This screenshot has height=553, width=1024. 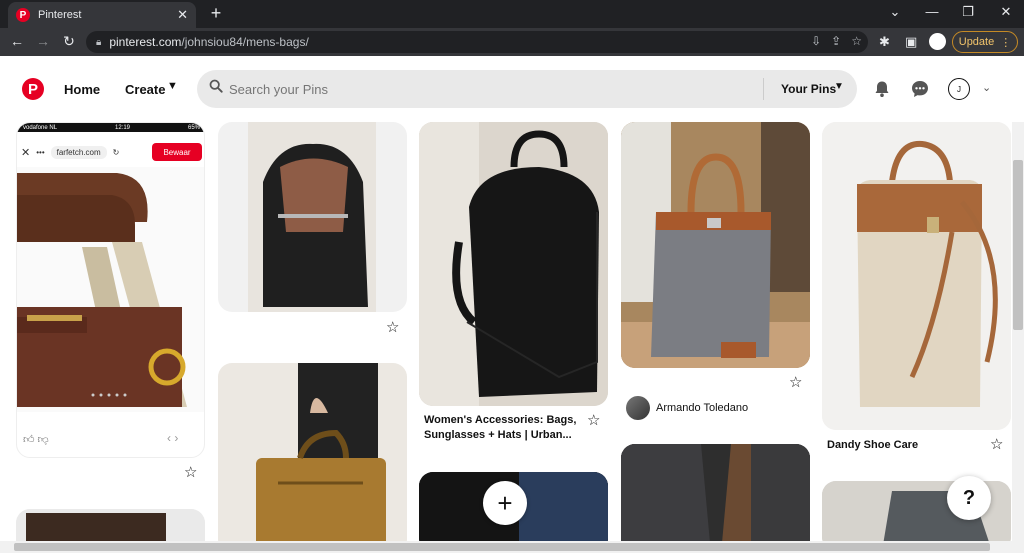 I want to click on notifications-bell-icon, so click(x=882, y=89).